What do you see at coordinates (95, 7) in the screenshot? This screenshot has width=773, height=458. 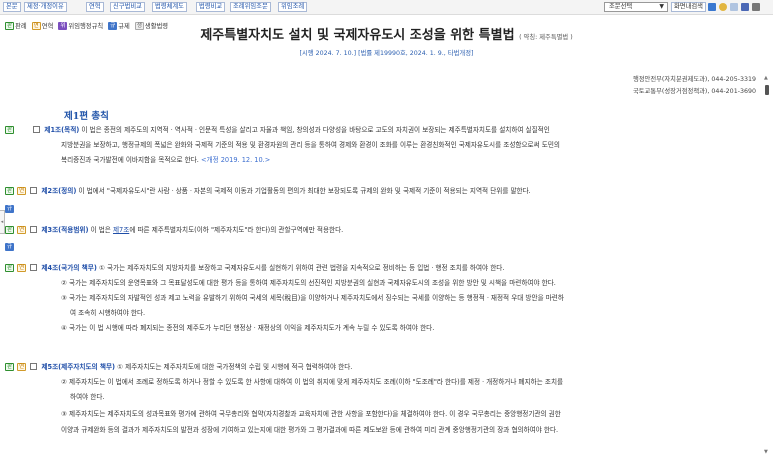 I see `tab-history: 연혁` at bounding box center [95, 7].